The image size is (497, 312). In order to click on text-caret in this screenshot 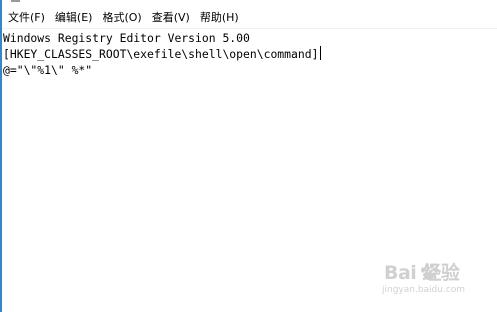, I will do `click(321, 53)`.